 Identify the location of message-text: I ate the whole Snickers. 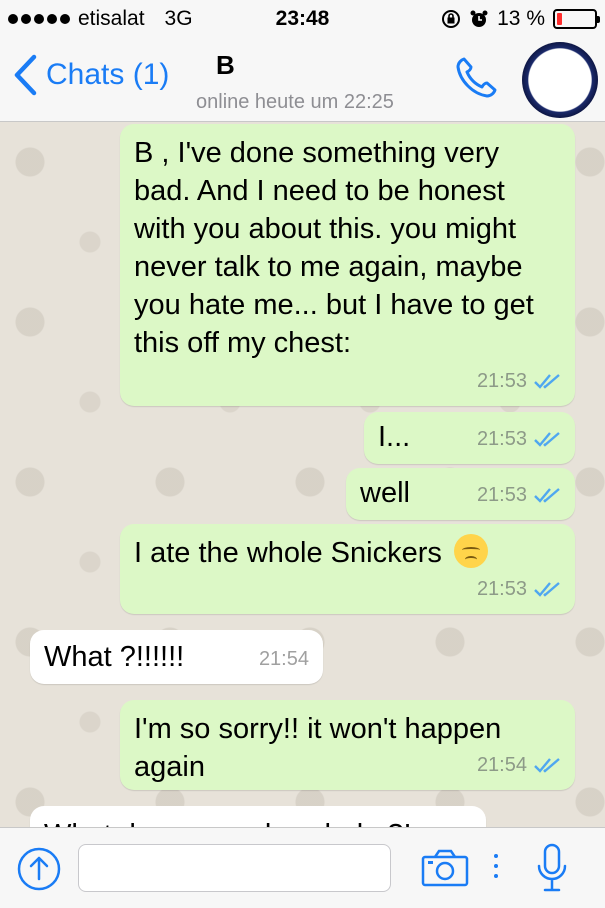
(288, 553).